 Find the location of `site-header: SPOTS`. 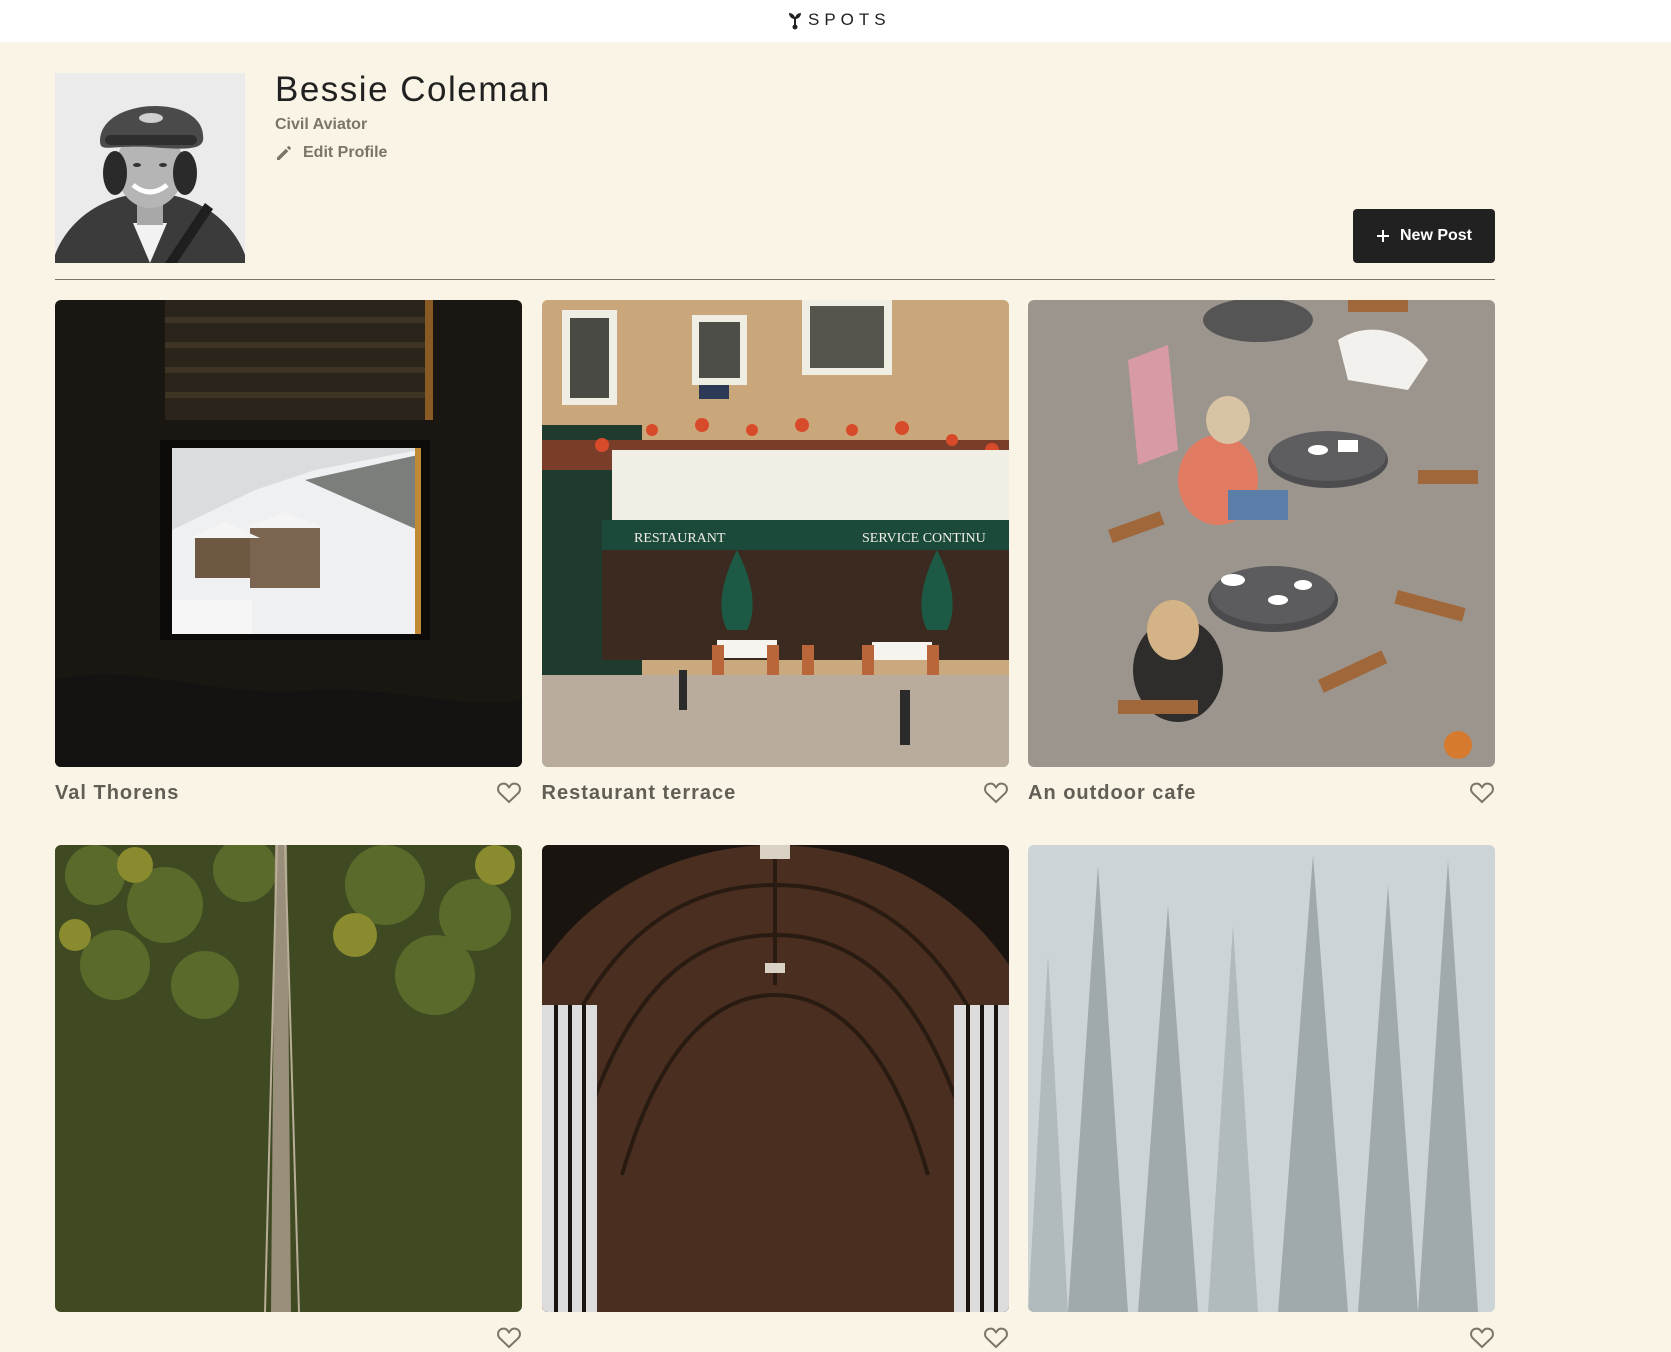

site-header: SPOTS is located at coordinates (835, 21).